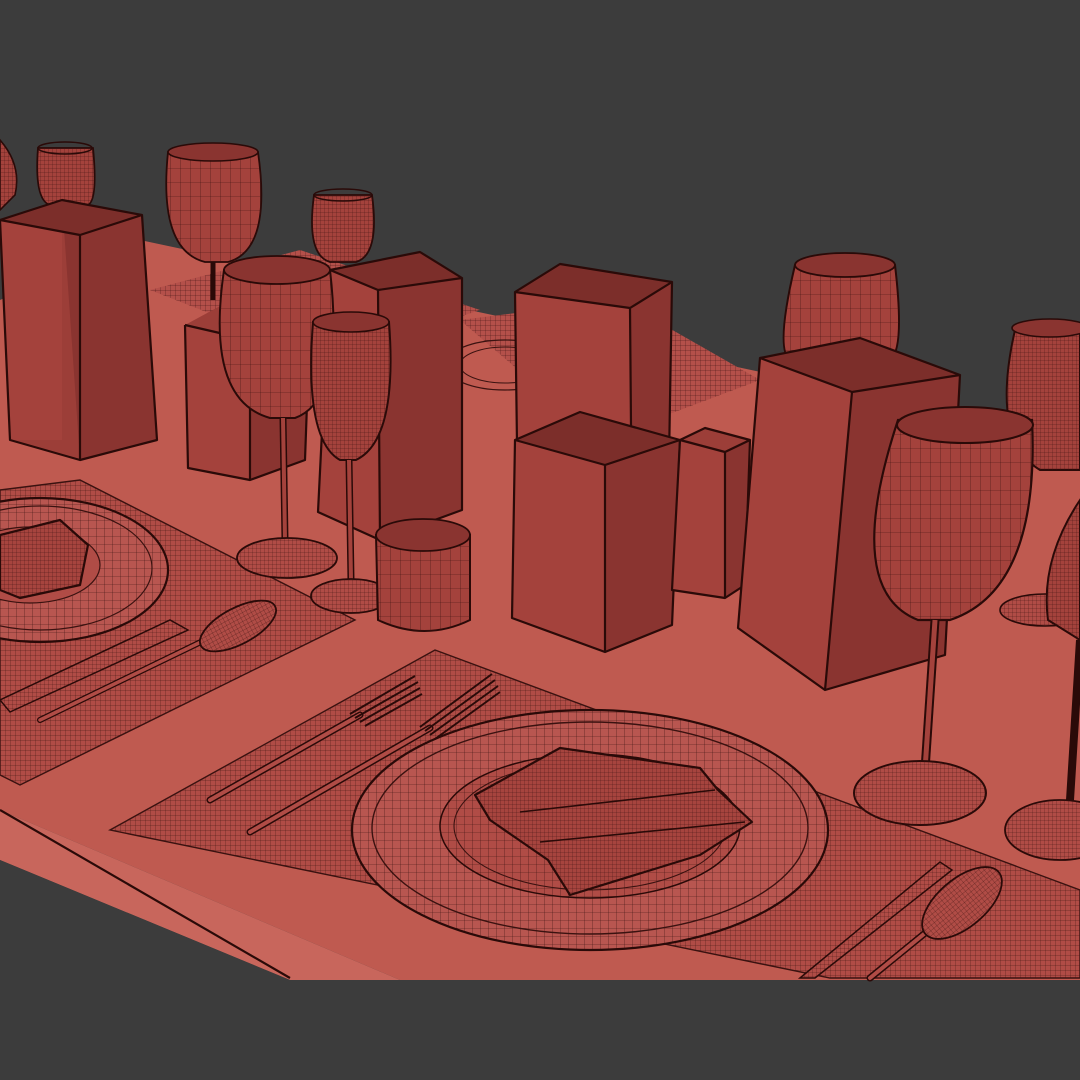  I want to click on tumbler-glass, so click(422, 575).